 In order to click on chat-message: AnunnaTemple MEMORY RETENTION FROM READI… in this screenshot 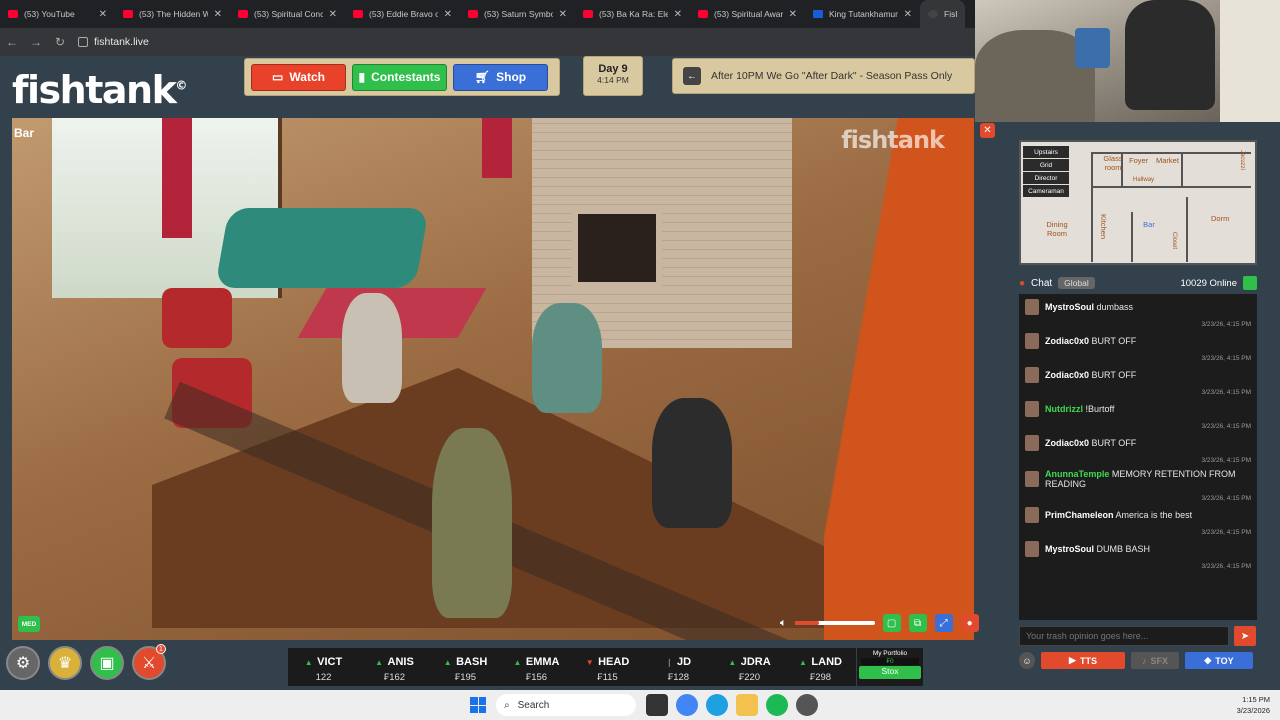, I will do `click(1138, 483)`.